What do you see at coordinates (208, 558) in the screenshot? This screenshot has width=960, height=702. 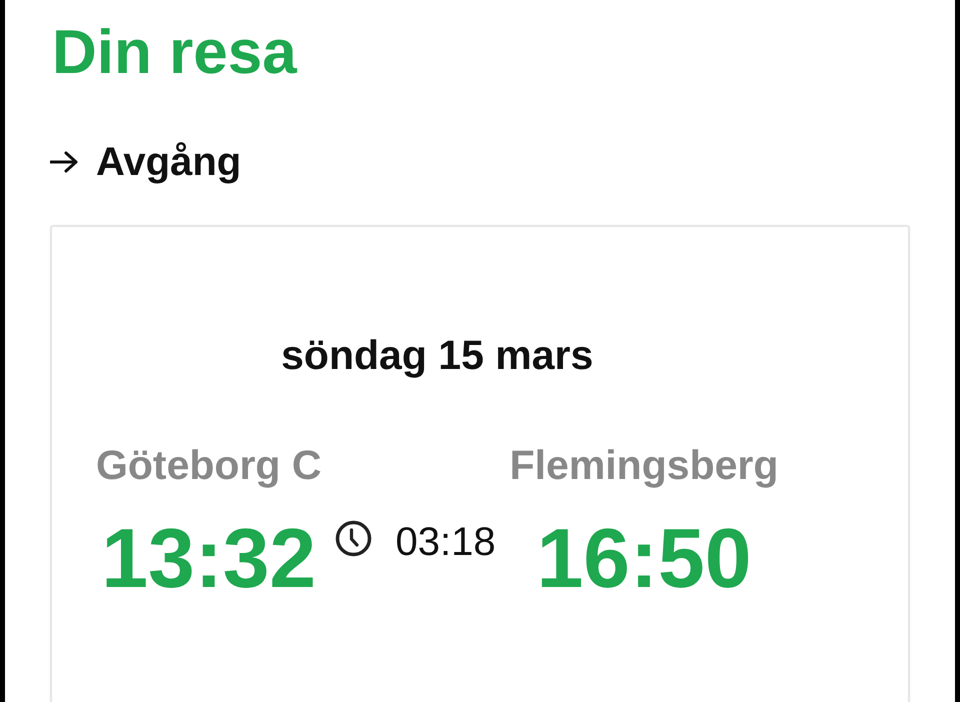 I see `departure-time: 13:32` at bounding box center [208, 558].